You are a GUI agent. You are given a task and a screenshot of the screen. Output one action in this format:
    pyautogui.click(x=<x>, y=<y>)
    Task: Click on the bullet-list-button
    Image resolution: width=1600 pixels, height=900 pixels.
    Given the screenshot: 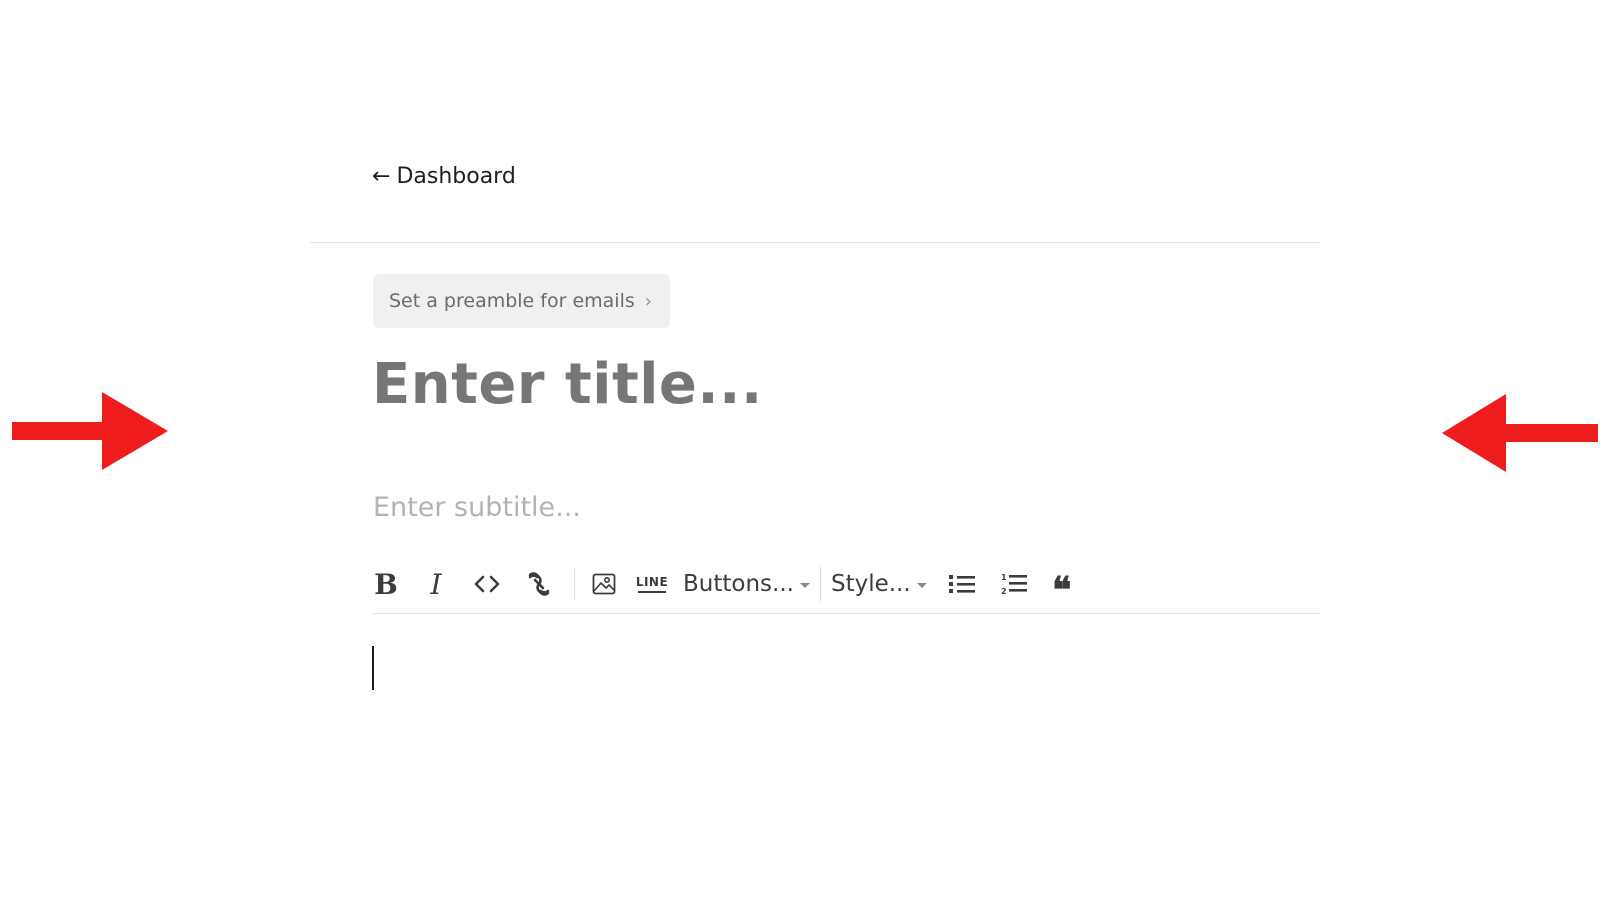 What is the action you would take?
    pyautogui.click(x=962, y=584)
    